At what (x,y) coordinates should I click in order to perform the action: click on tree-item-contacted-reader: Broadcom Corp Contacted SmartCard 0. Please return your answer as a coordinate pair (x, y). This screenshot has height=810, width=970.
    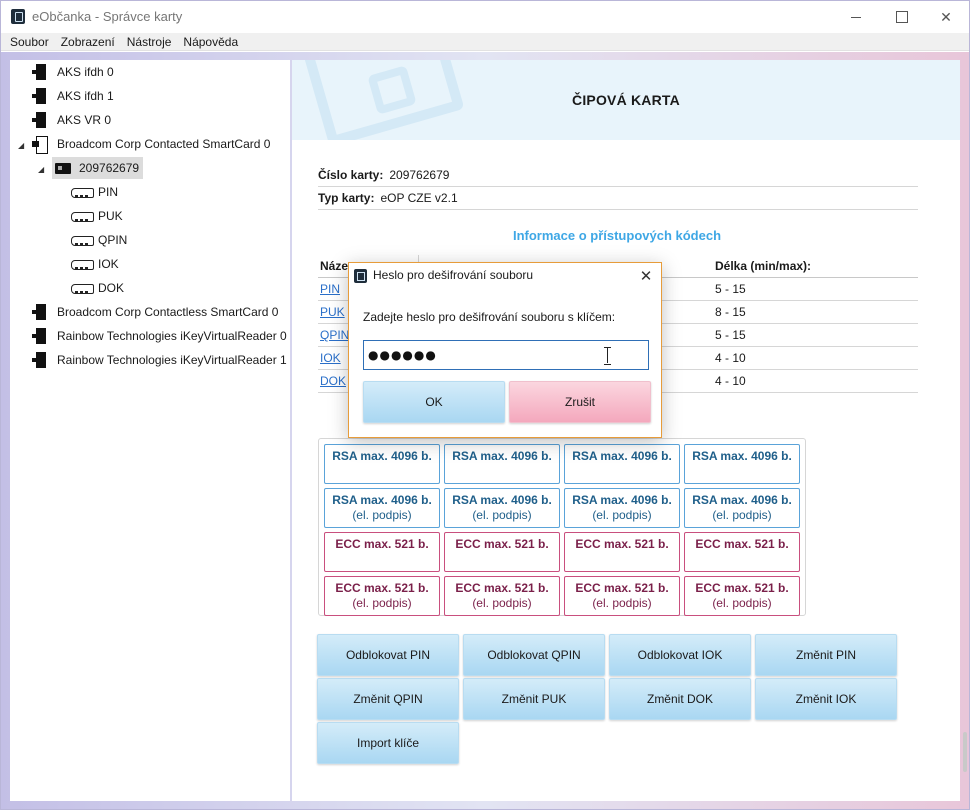
    Looking at the image, I should click on (151, 144).